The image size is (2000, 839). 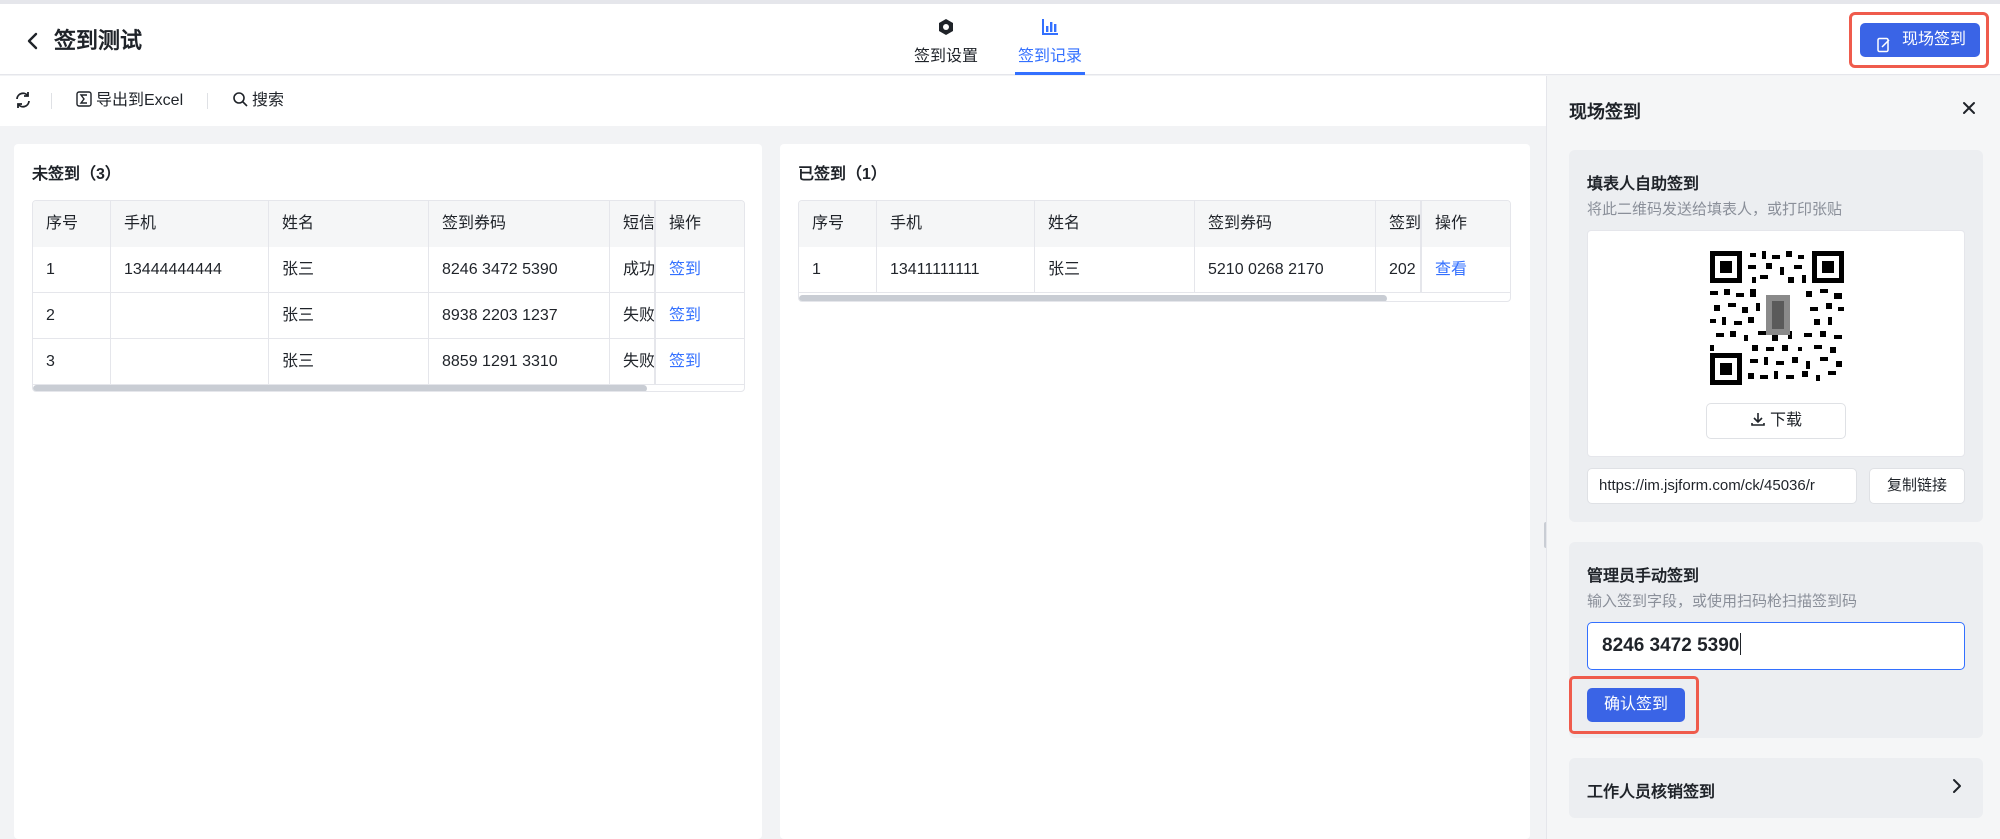 I want to click on export-excel-button: 导出到Excel, so click(x=129, y=101).